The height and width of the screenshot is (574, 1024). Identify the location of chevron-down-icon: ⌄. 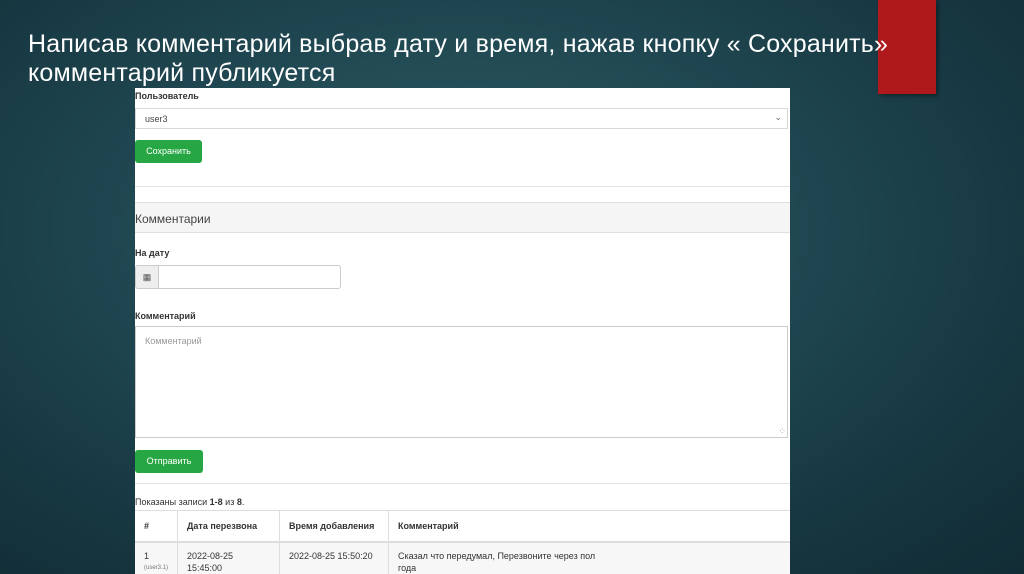
(778, 117).